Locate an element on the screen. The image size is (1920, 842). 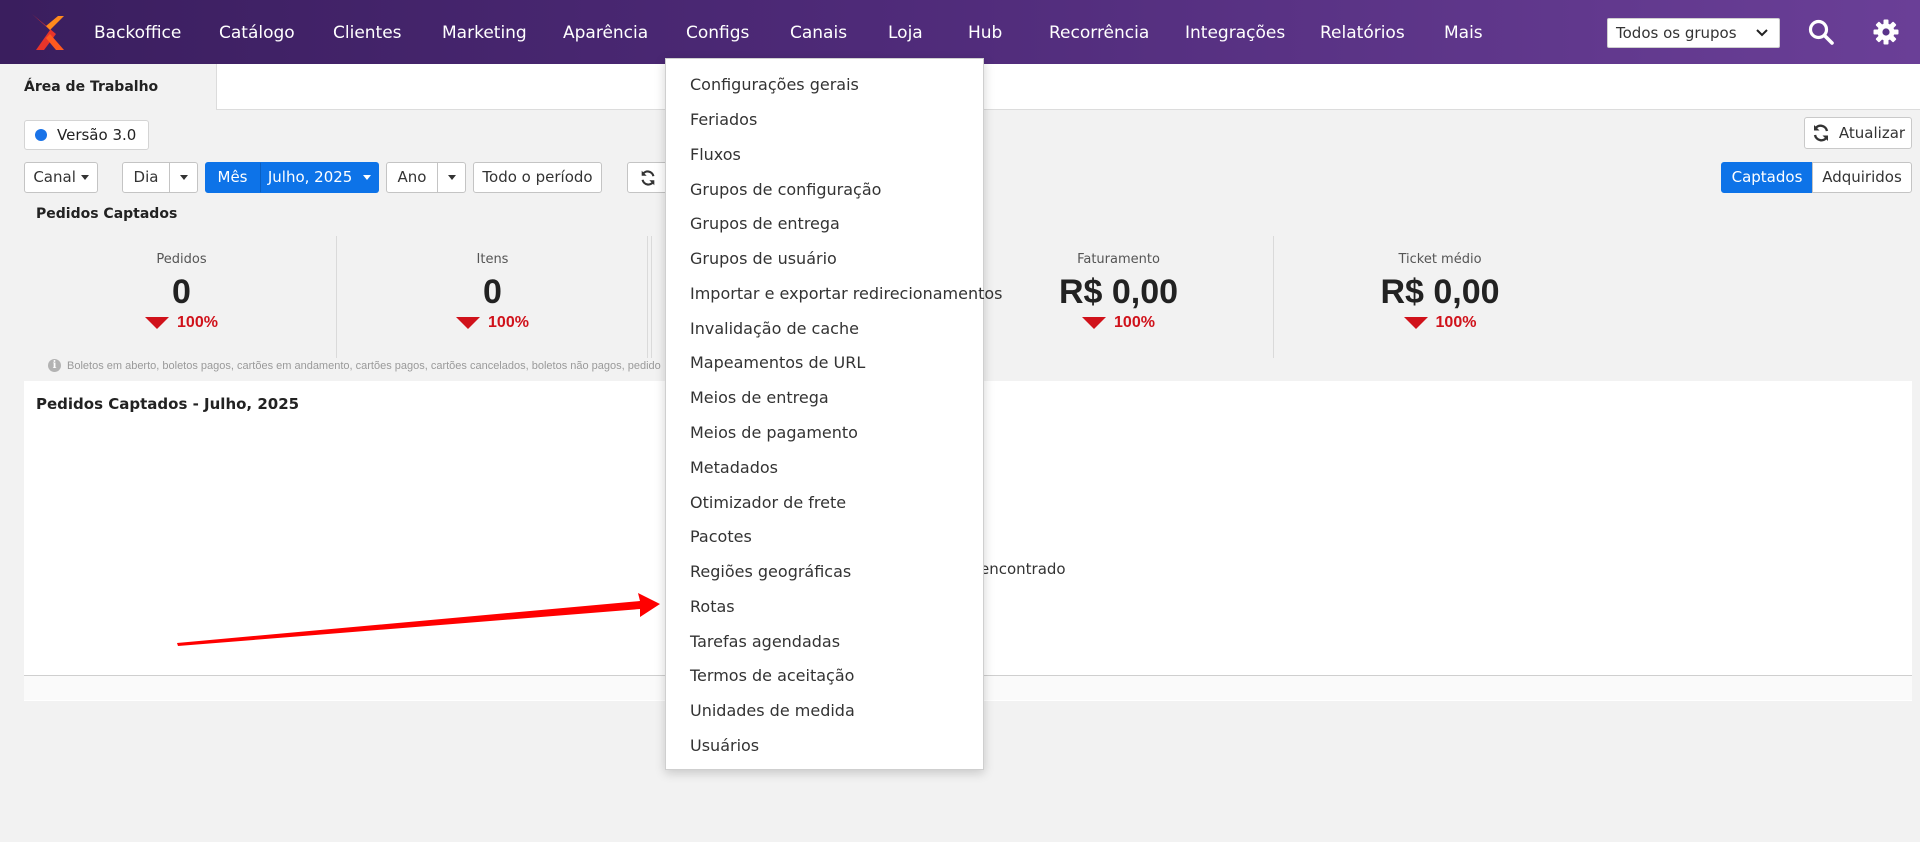
menu-item-rotas: Rotas is located at coordinates (712, 606).